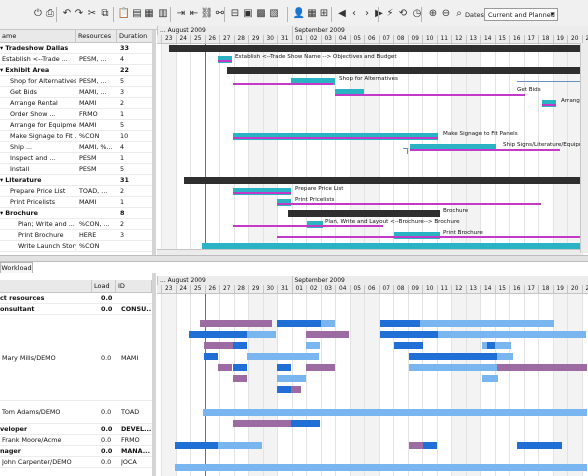 The width and height of the screenshot is (588, 476). Describe the element at coordinates (312, 14) in the screenshot. I see `assign-icon: ▦` at that location.